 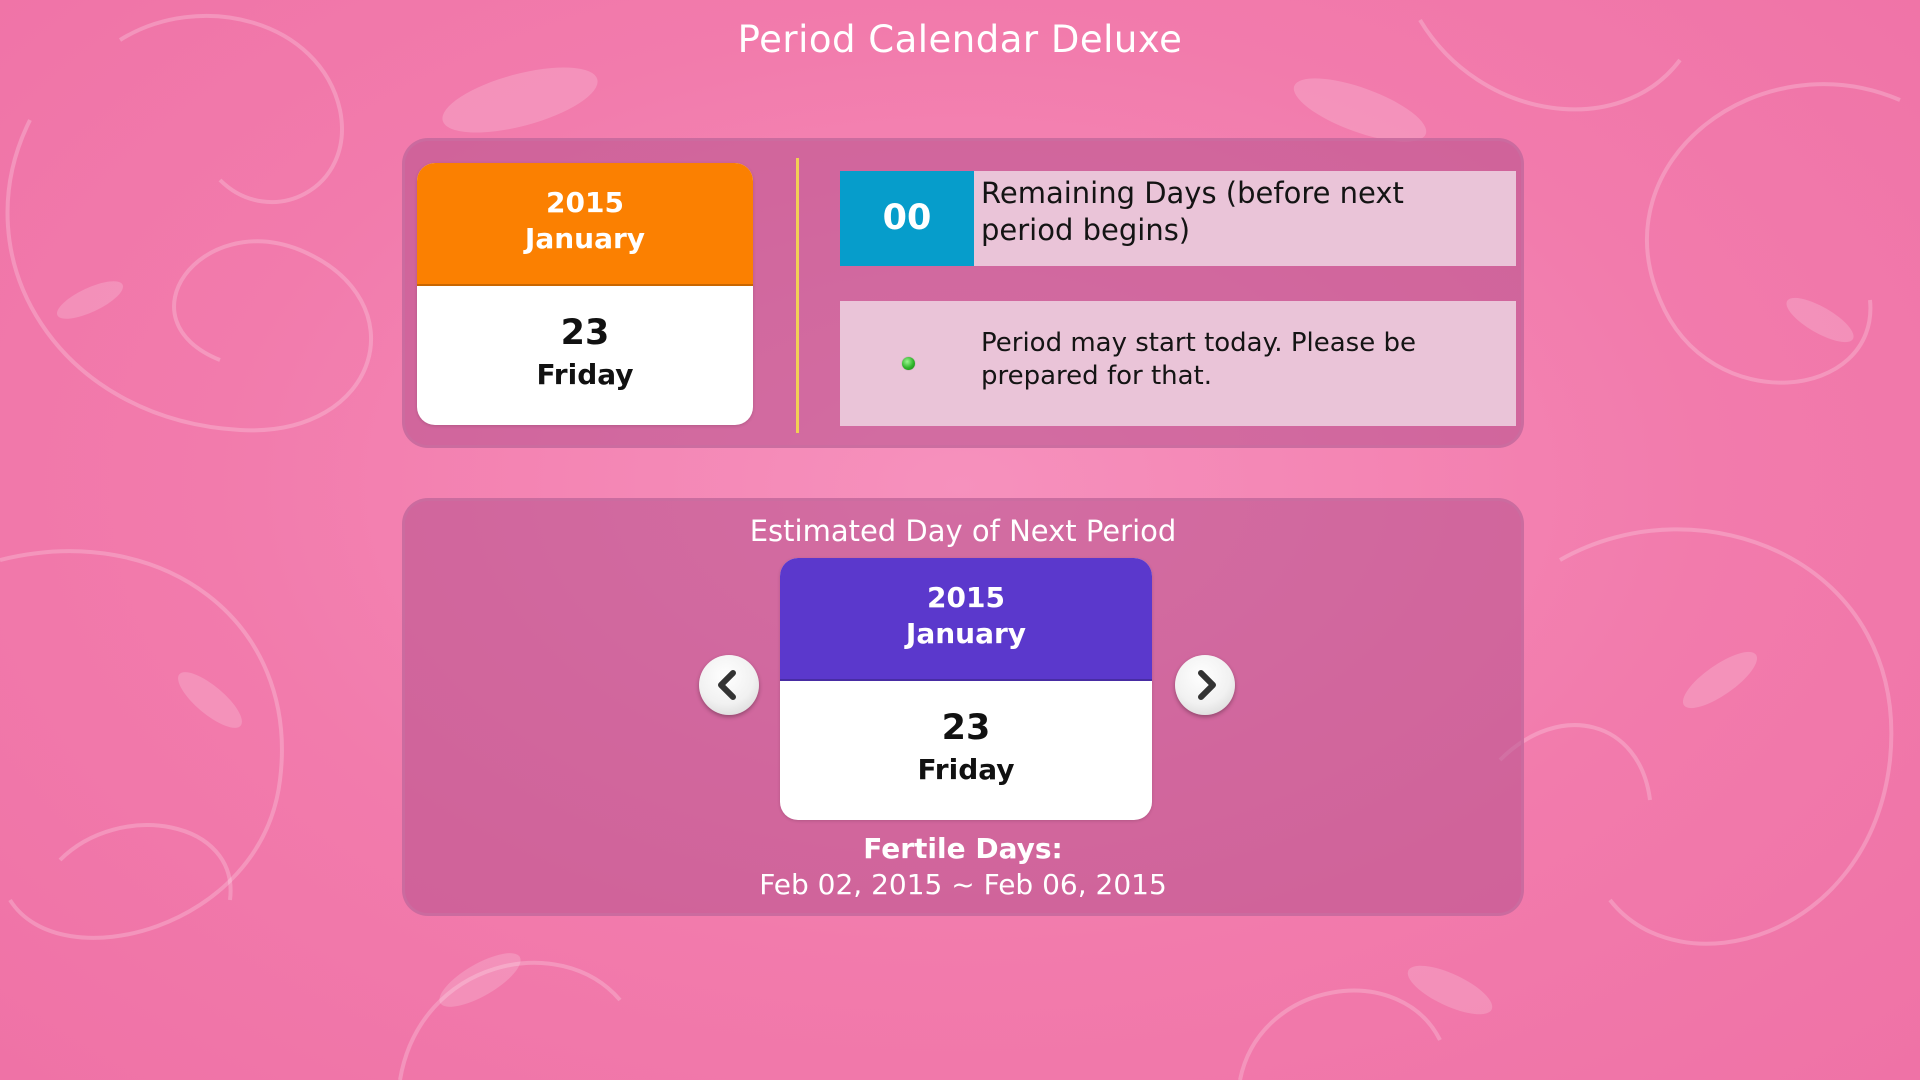 I want to click on next-period-title: Estimated Day of Next Period, so click(x=963, y=531).